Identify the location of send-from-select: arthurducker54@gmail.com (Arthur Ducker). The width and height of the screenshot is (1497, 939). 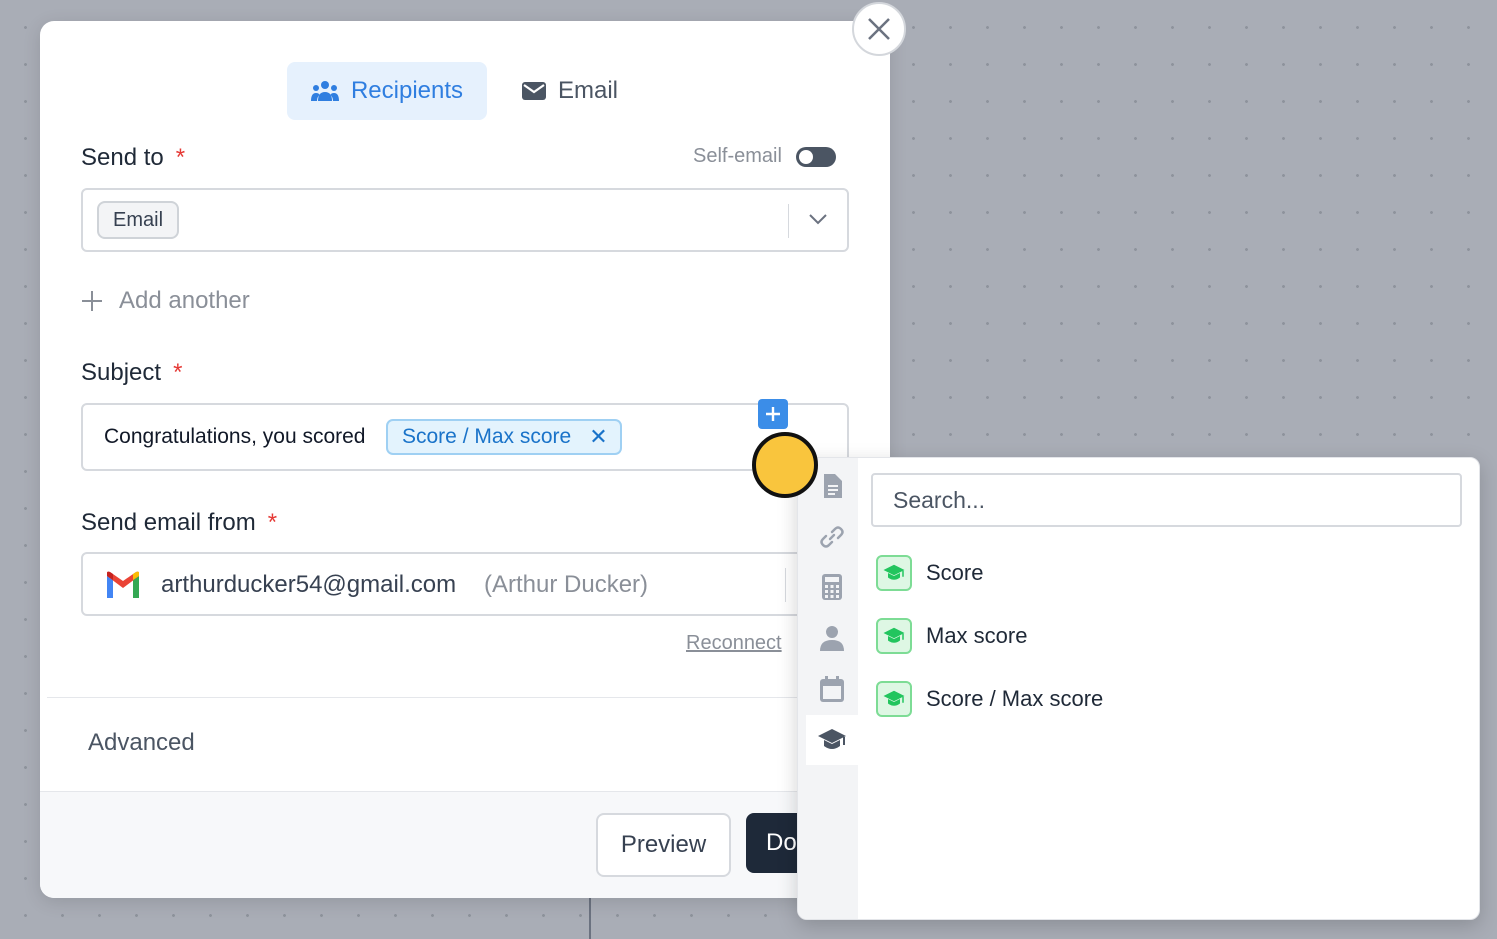
(465, 584).